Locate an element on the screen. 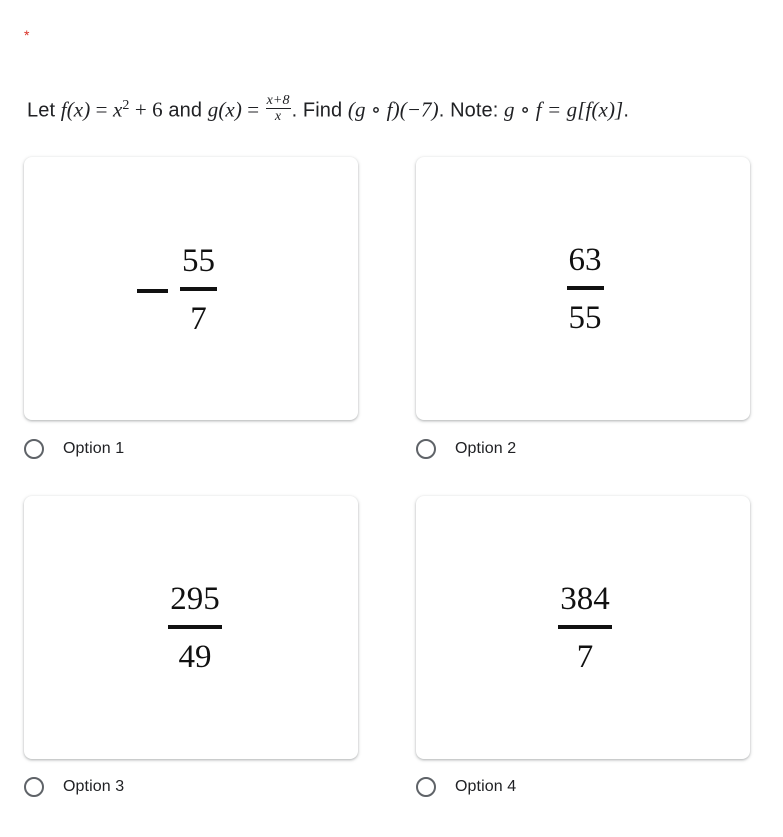  math-f-of-x: f(x) is located at coordinates (75, 109).